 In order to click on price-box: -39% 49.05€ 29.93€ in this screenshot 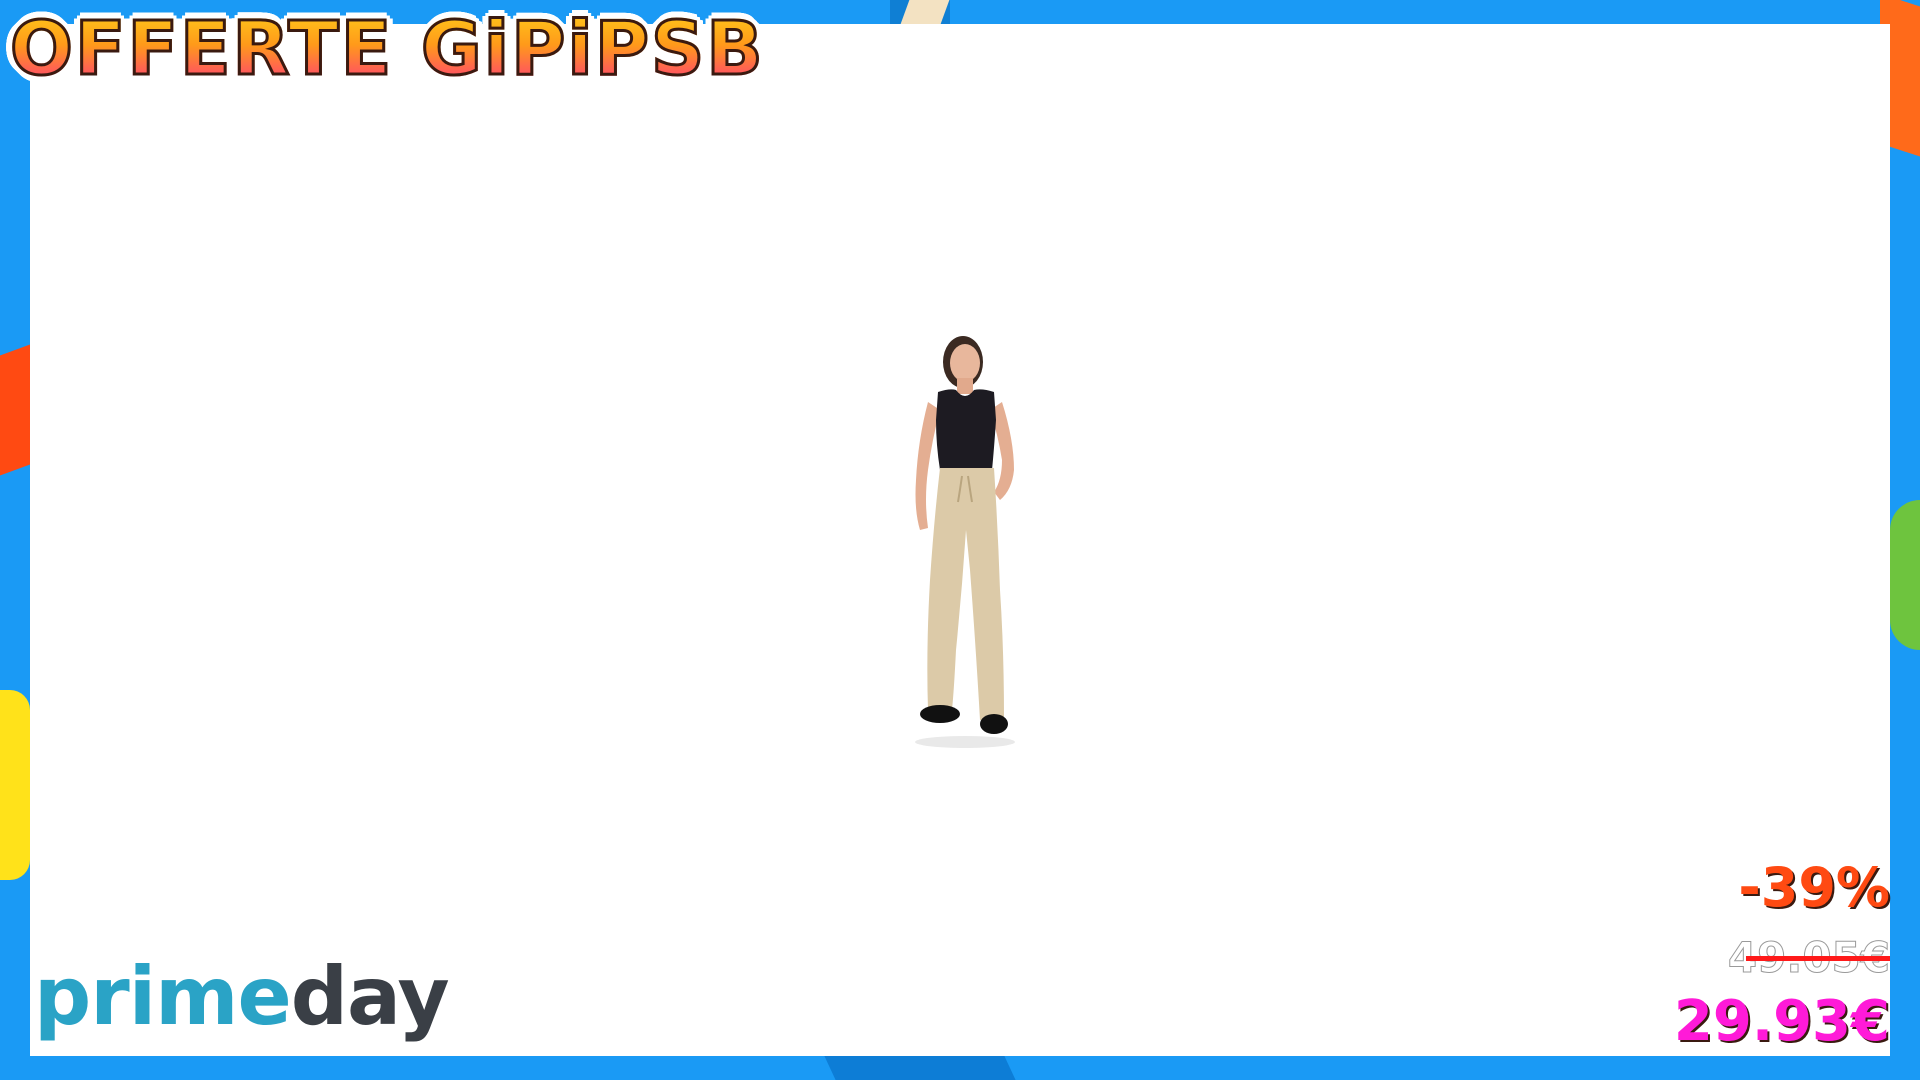, I will do `click(1740, 957)`.